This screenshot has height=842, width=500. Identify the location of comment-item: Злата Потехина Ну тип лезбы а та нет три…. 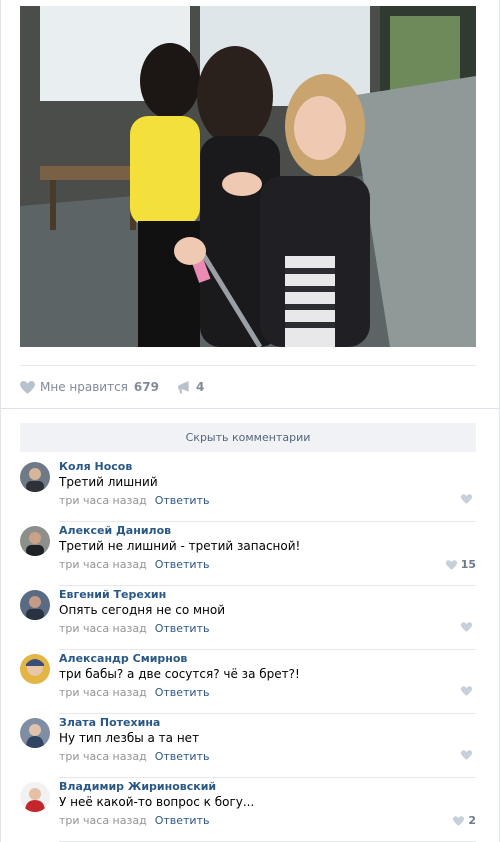
(248, 746).